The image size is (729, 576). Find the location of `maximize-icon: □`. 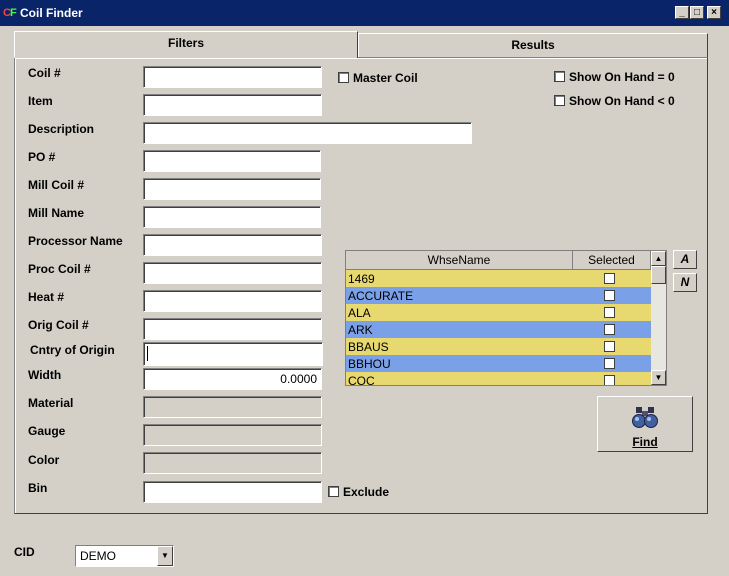

maximize-icon: □ is located at coordinates (697, 12).